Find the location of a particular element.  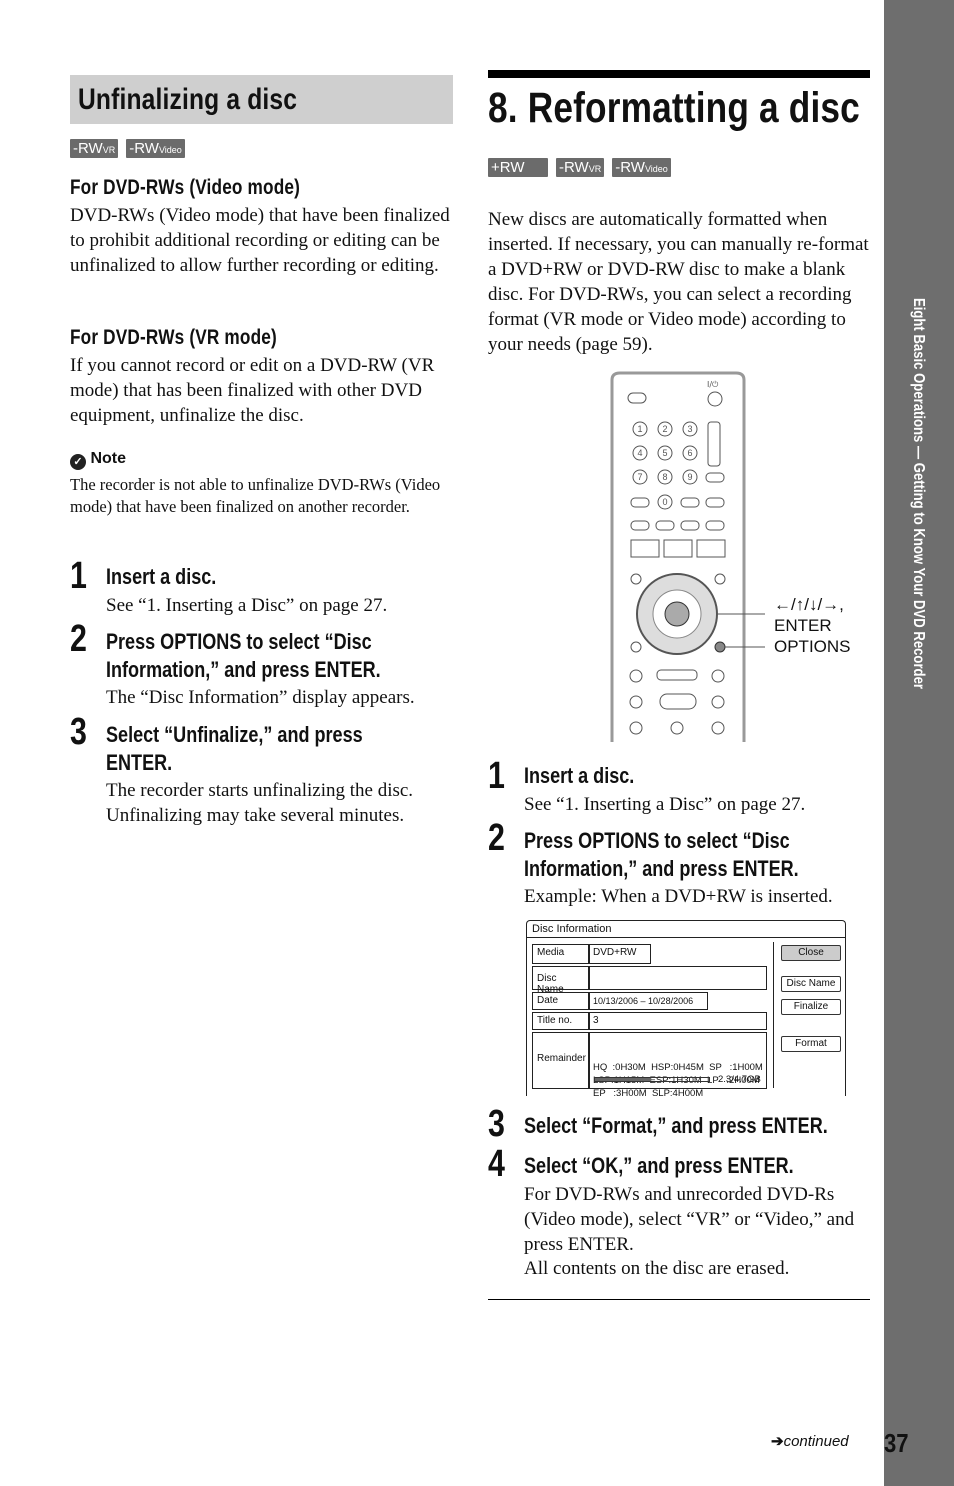

step-title: Select “Format,” and press ENTER. is located at coordinates (676, 1125).